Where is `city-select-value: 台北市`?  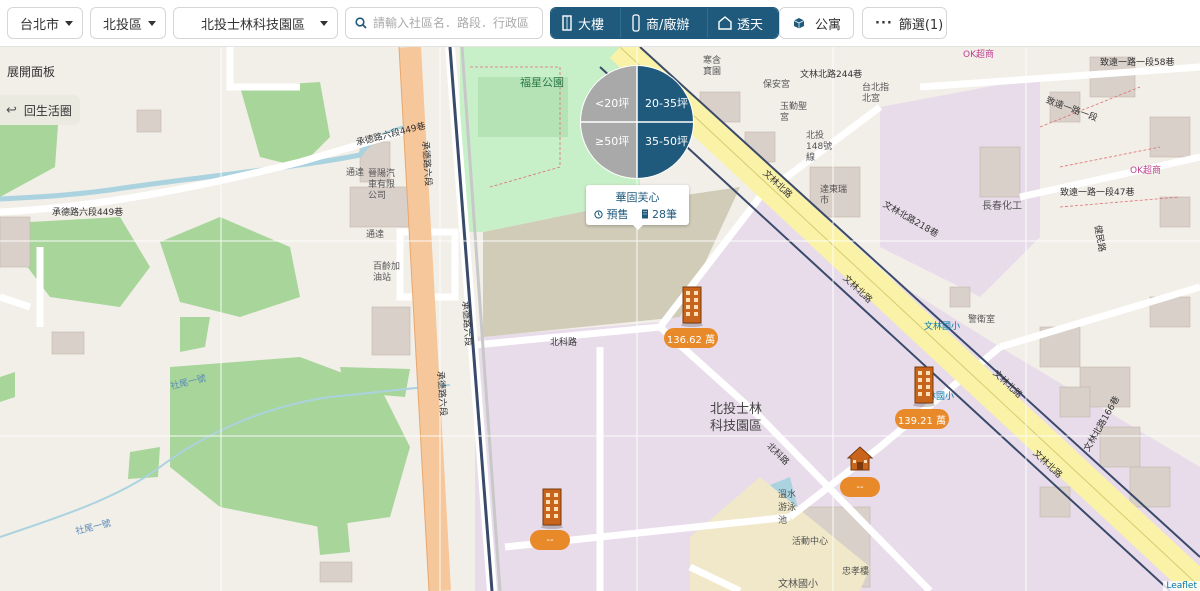 city-select-value: 台北市 is located at coordinates (40, 25).